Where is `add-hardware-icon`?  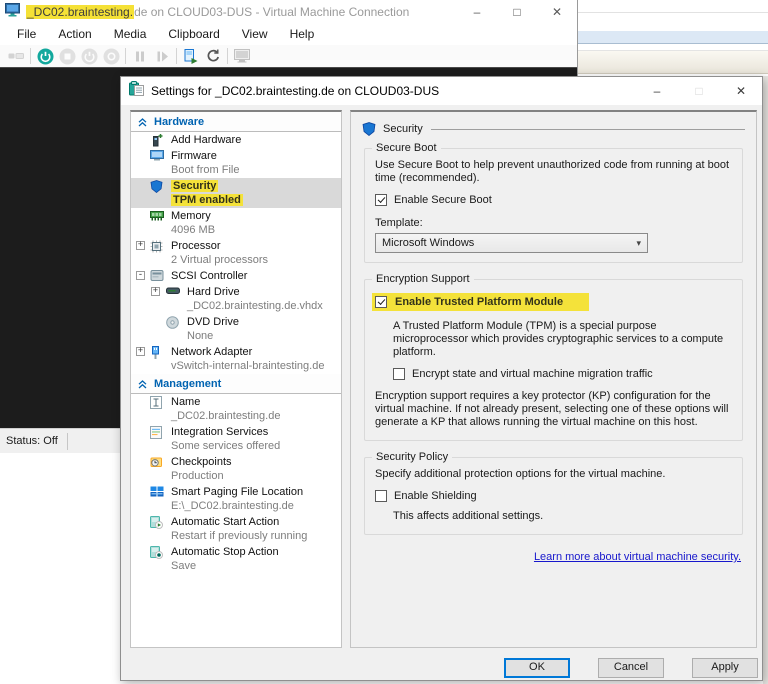 add-hardware-icon is located at coordinates (157, 140).